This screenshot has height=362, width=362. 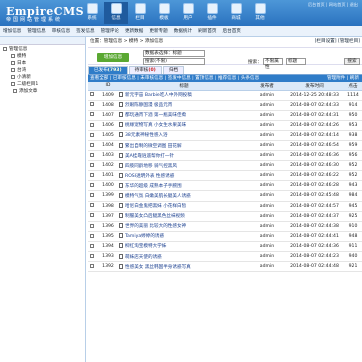 I want to click on add-info-button: 增加信息, so click(x=113, y=57).